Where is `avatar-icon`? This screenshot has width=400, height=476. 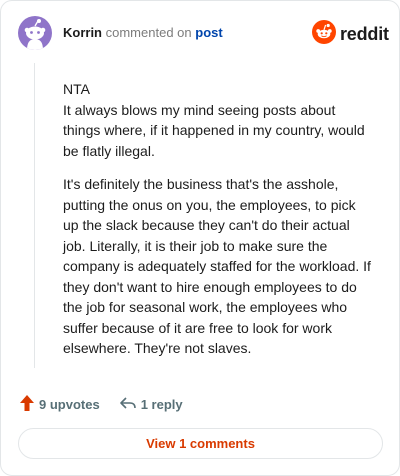
avatar-icon is located at coordinates (35, 33).